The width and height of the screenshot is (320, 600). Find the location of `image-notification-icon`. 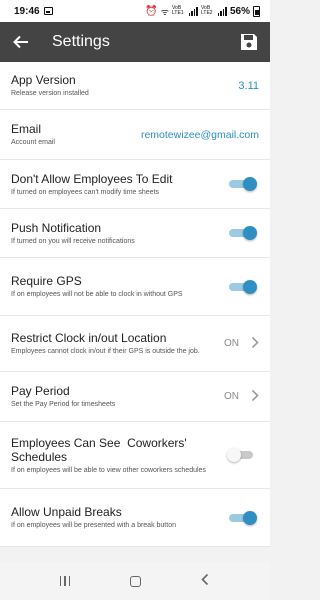

image-notification-icon is located at coordinates (48, 11).